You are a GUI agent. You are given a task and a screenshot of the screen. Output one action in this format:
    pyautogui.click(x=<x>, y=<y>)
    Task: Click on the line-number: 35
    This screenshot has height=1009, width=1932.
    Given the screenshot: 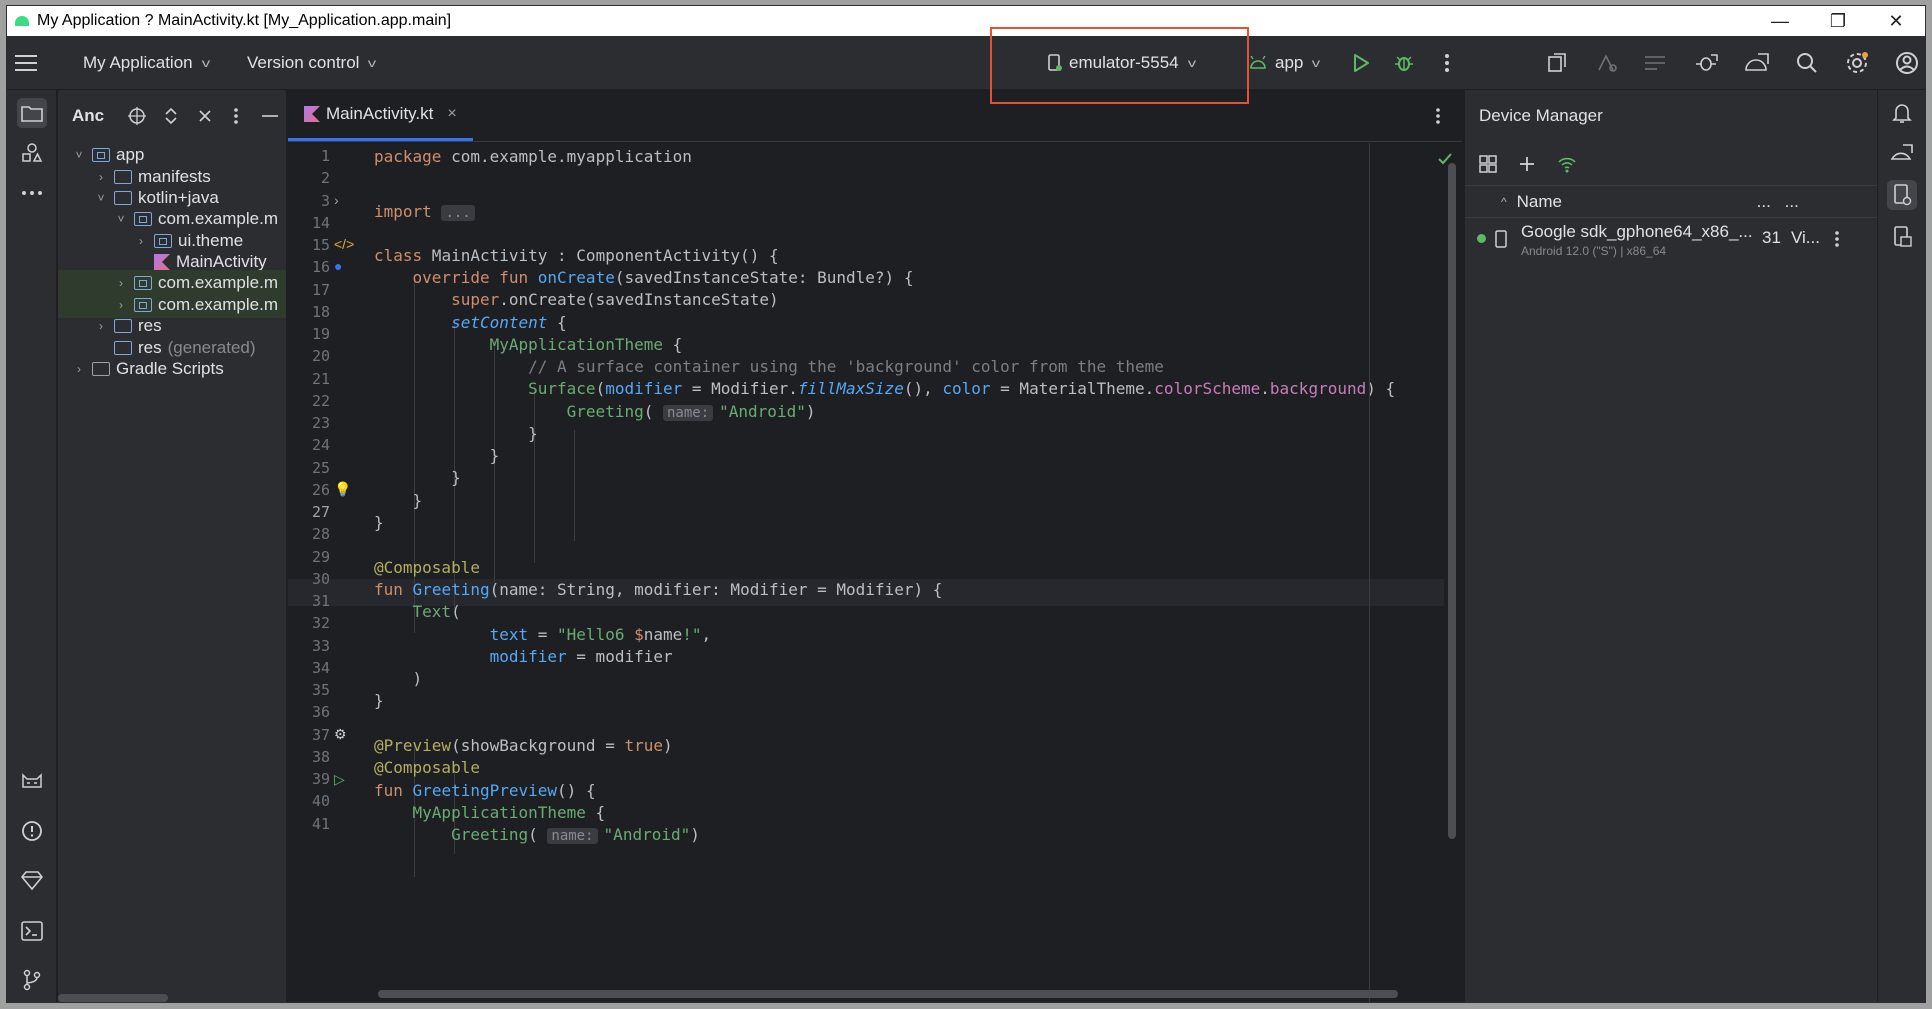 What is the action you would take?
    pyautogui.click(x=310, y=690)
    